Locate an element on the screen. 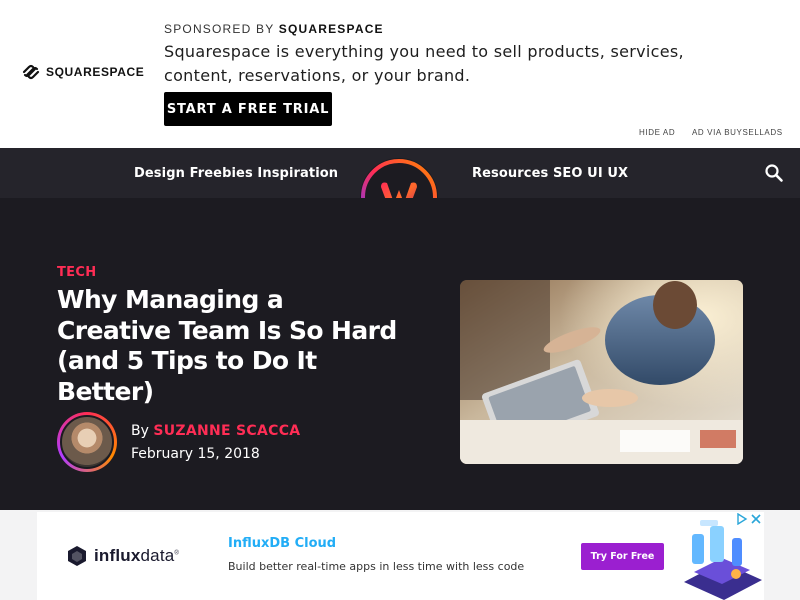 The height and width of the screenshot is (600, 800). search-icon is located at coordinates (774, 173).